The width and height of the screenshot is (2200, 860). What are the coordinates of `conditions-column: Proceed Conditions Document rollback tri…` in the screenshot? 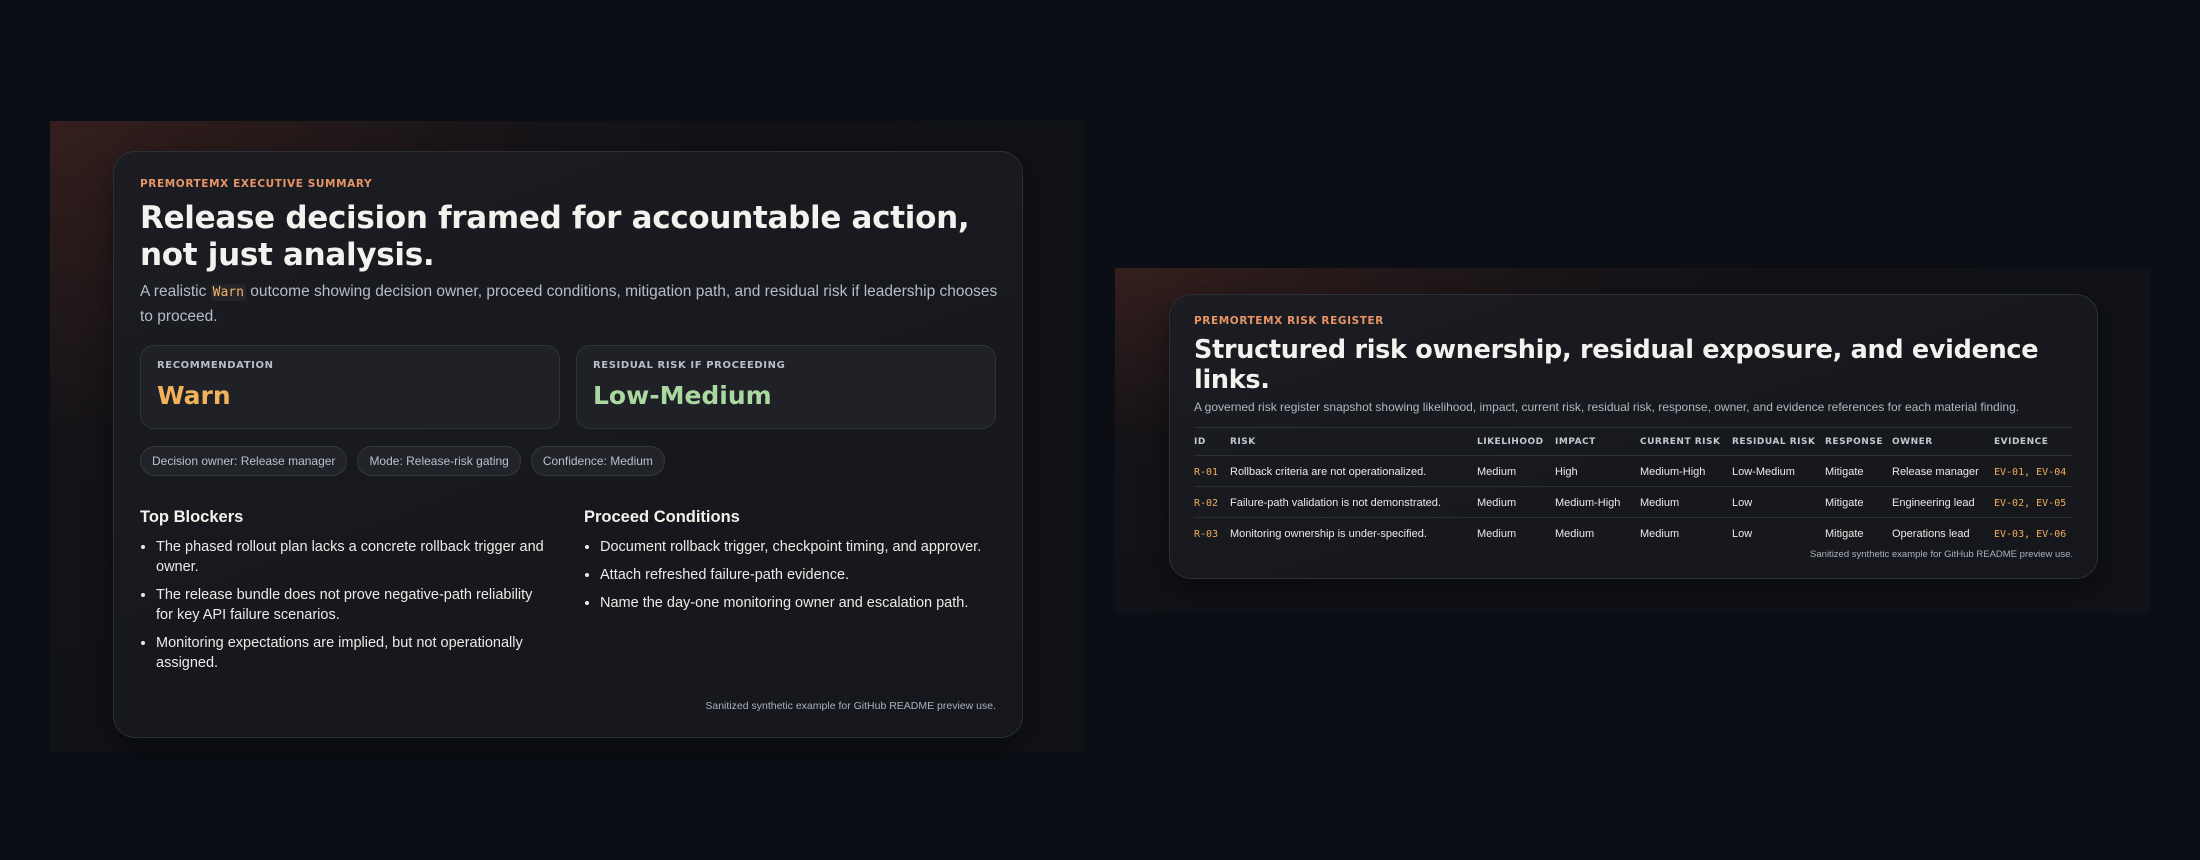 It's located at (790, 594).